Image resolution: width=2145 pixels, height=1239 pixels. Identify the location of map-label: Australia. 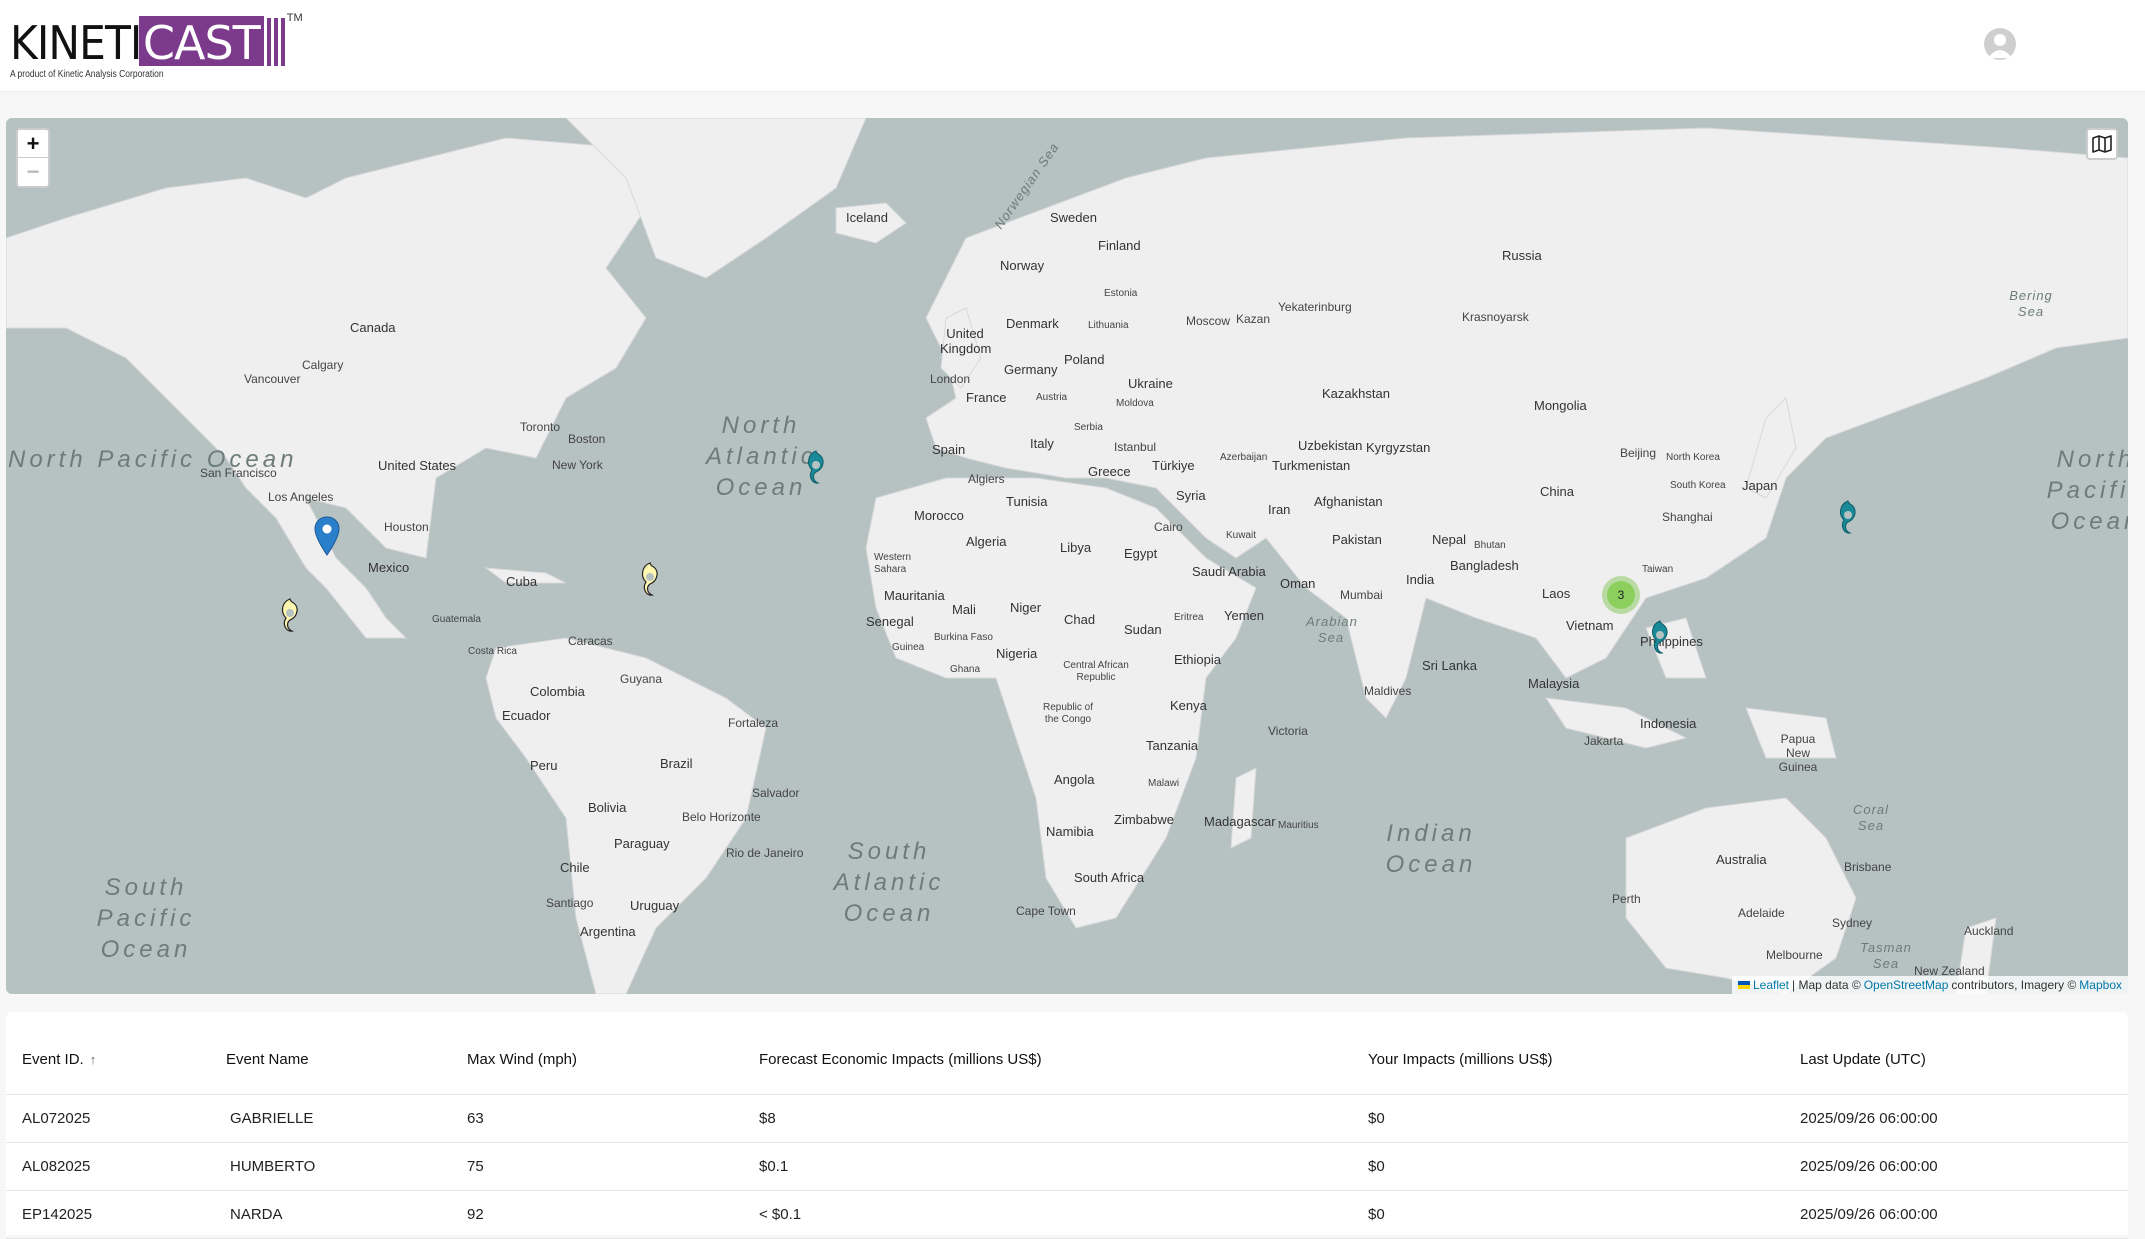
(1741, 859).